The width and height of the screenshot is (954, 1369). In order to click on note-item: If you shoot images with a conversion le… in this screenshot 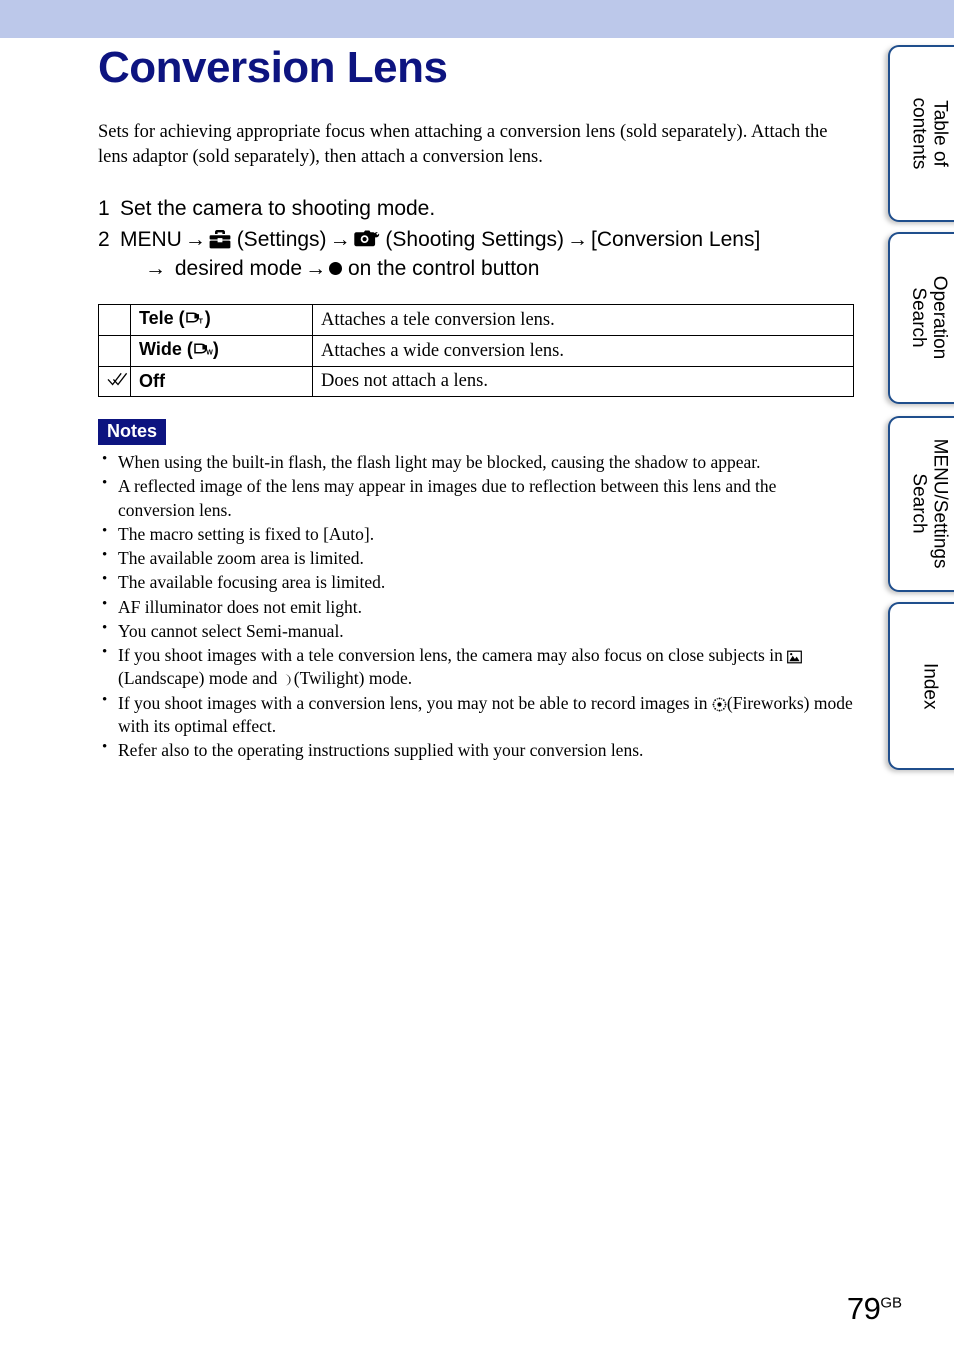, I will do `click(477, 715)`.